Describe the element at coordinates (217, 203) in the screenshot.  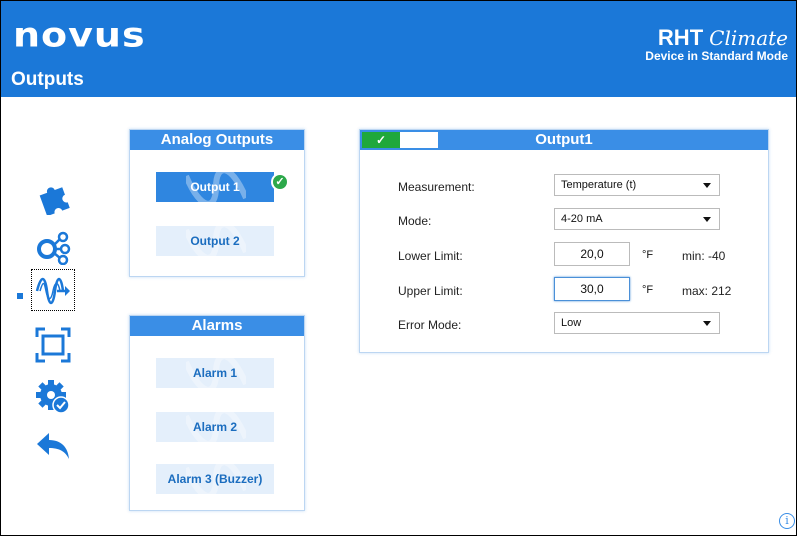
I see `analog-outputs-panel: Analog Outputs Output 1 Output 2` at that location.